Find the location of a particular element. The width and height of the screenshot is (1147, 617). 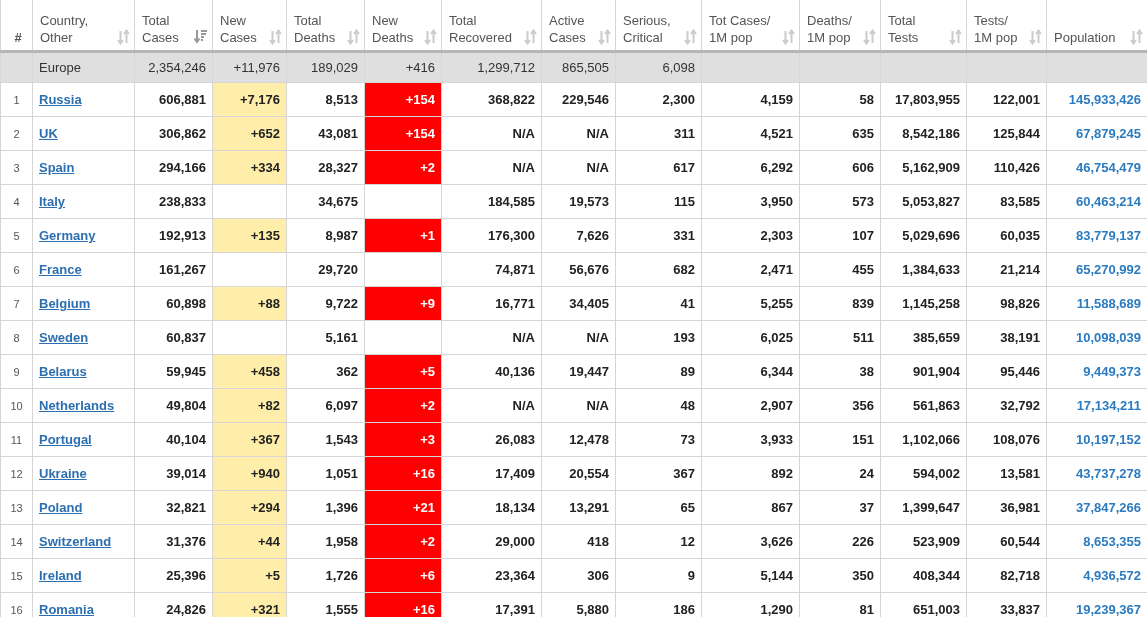

table-cell: 36,981 is located at coordinates (1006, 507).